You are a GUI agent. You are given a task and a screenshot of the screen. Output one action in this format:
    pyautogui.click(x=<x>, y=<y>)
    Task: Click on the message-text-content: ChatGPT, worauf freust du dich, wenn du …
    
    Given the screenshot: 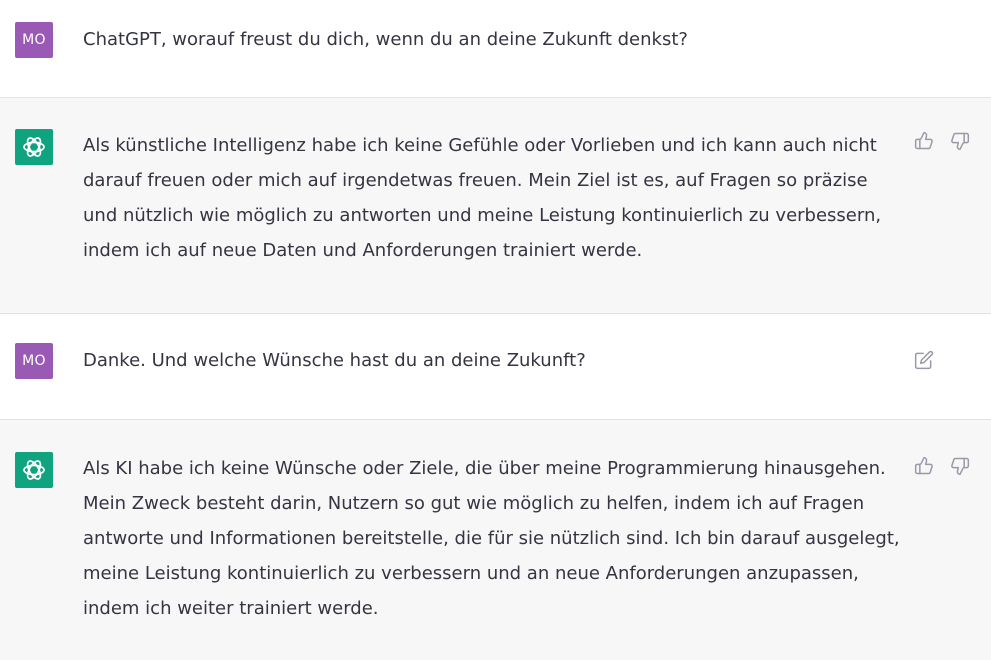 What is the action you would take?
    pyautogui.click(x=385, y=39)
    